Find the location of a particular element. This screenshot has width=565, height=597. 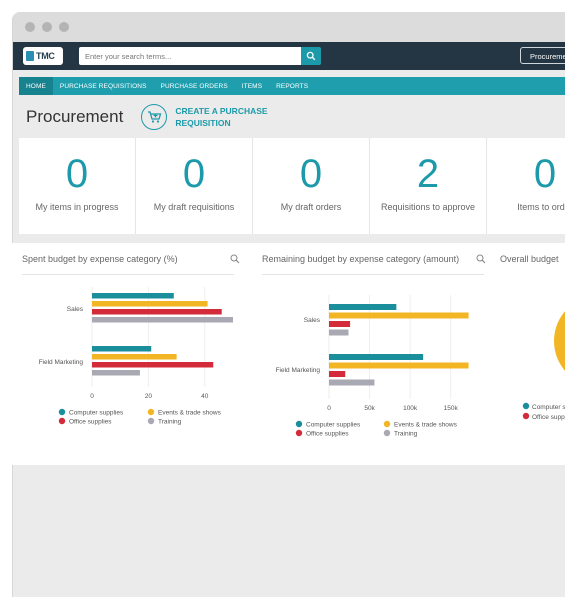

remaining-legend-label: Office supplies is located at coordinates (327, 434).